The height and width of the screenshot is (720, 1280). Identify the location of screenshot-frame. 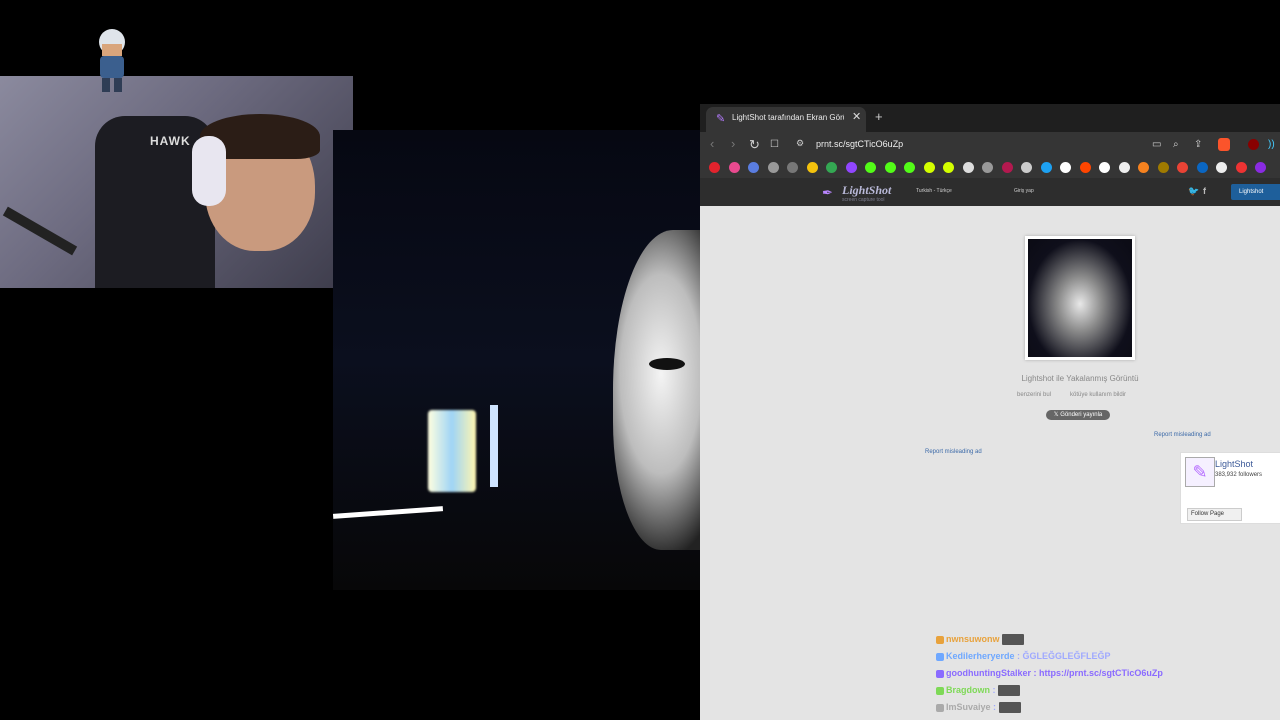
(1080, 298).